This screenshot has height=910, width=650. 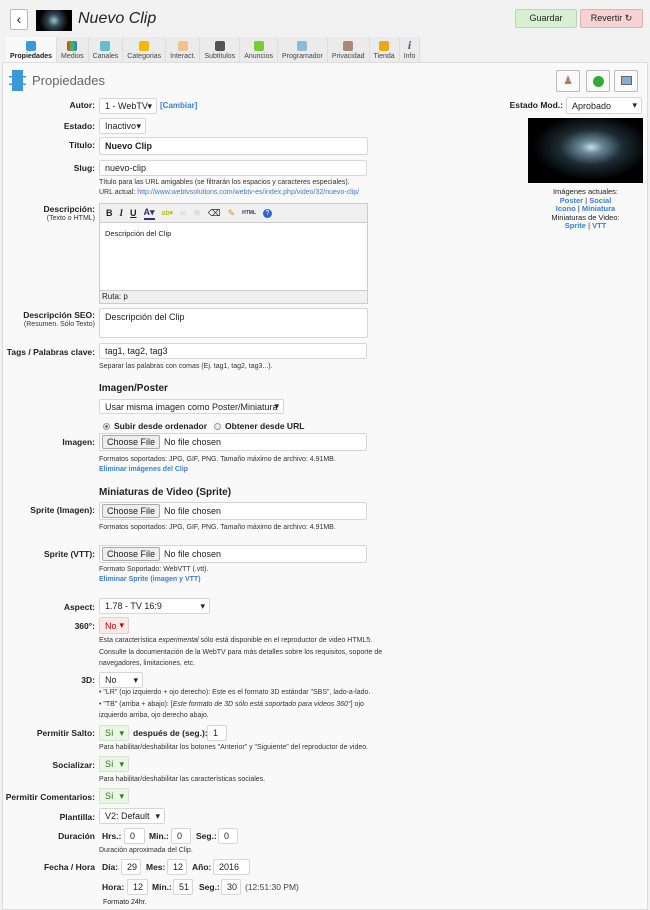 What do you see at coordinates (69, 867) in the screenshot?
I see `fecha-label: Fecha / Hora` at bounding box center [69, 867].